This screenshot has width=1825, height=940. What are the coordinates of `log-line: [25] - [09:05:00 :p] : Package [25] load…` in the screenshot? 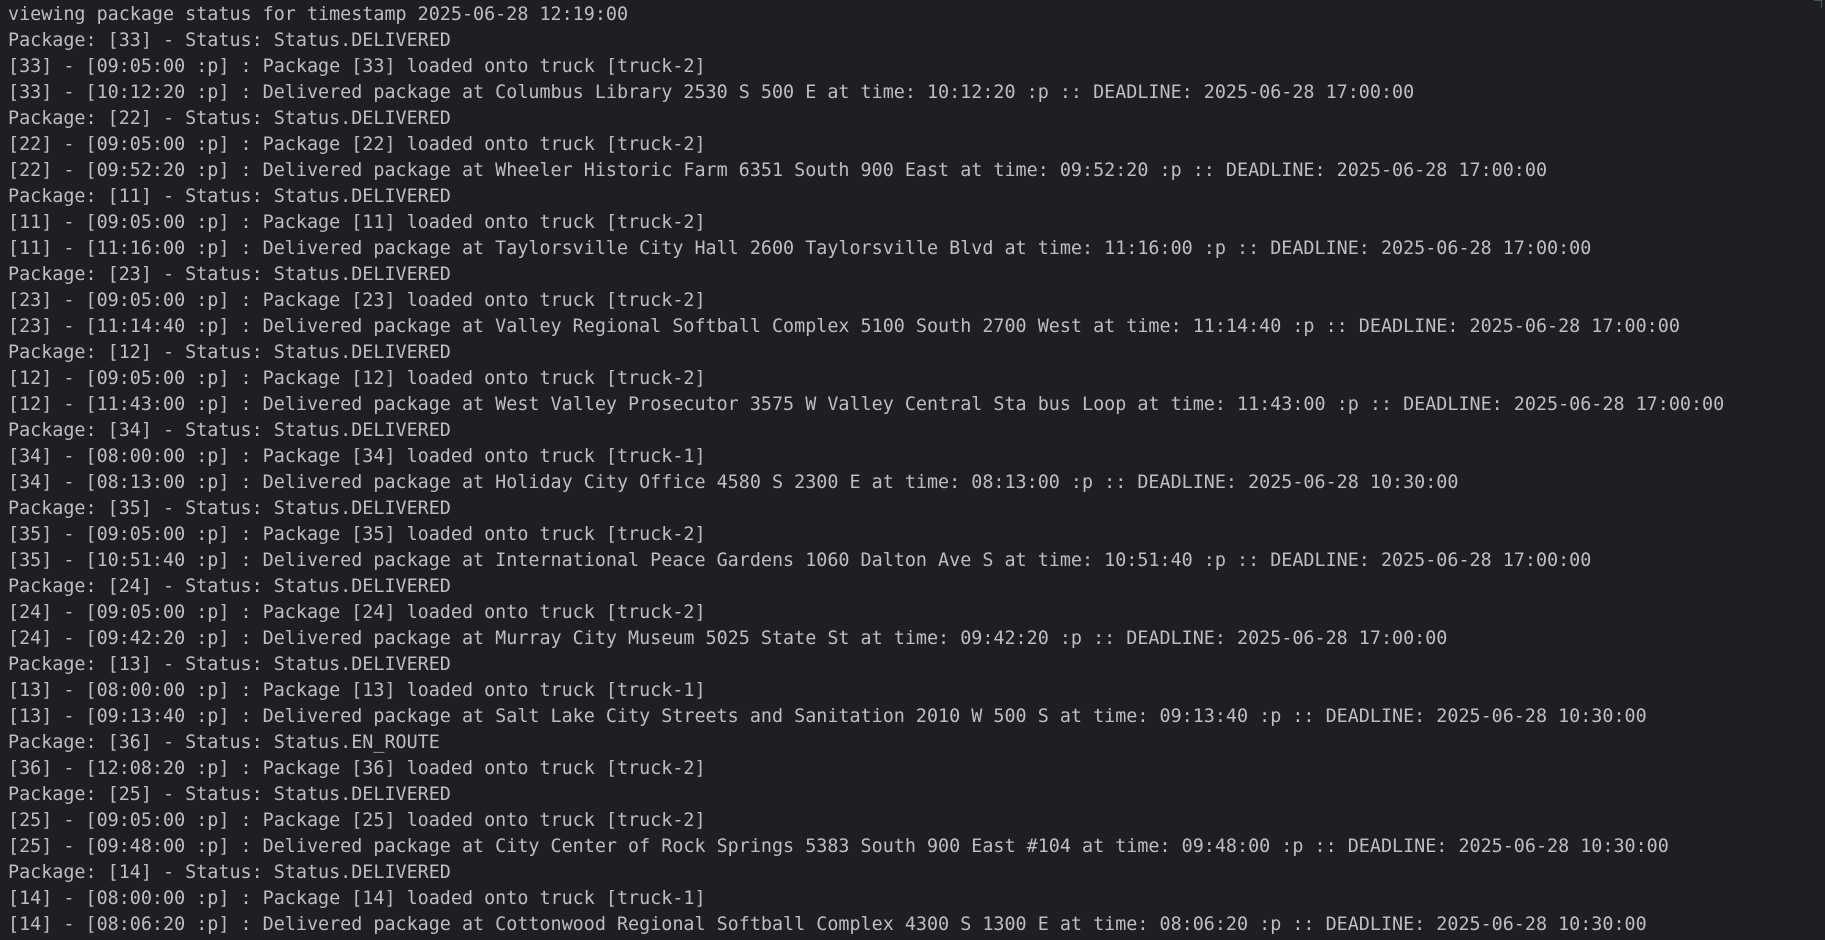 It's located at (357, 820).